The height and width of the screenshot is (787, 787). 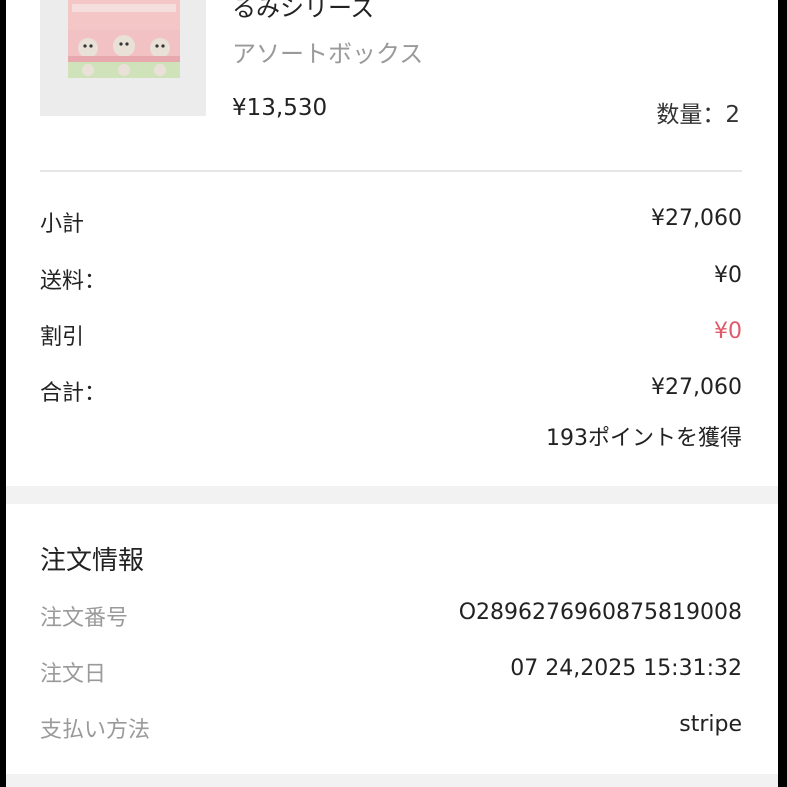 I want to click on discount-row: 割引 ¥0, so click(x=391, y=336).